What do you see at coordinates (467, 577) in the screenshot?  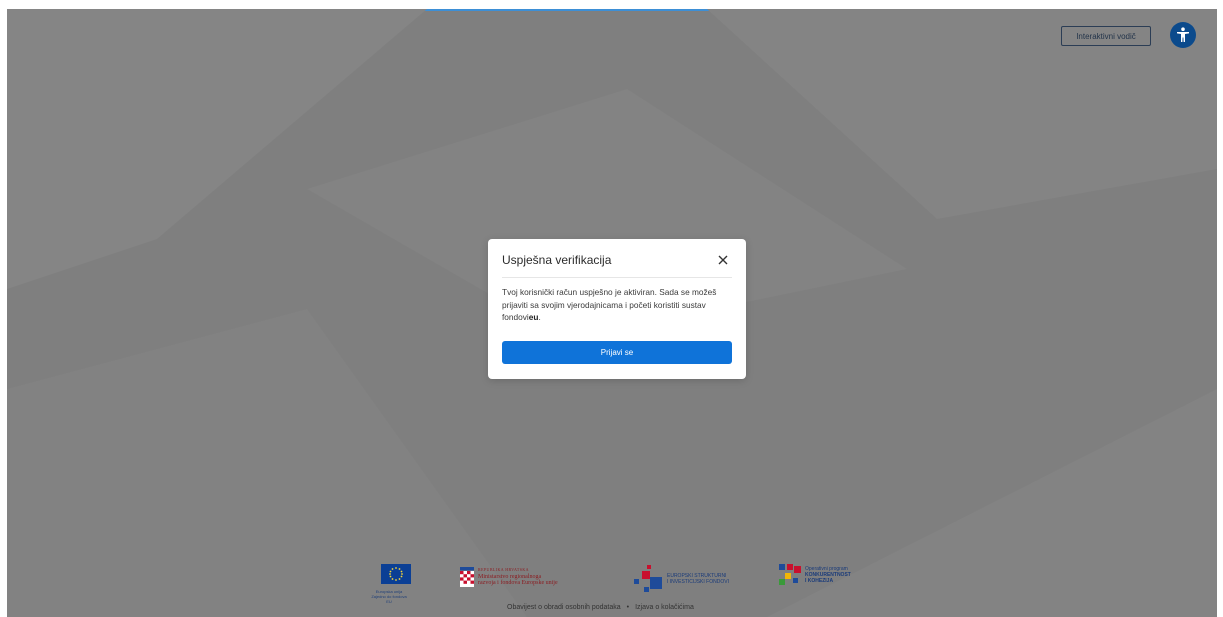 I see `croatian-coat-of-arms-icon` at bounding box center [467, 577].